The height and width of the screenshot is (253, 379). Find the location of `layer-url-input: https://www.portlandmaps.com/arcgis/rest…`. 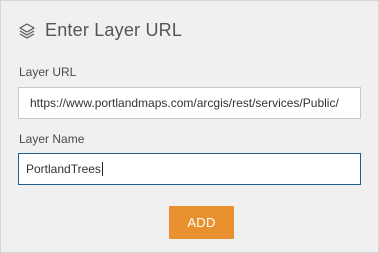

layer-url-input: https://www.portlandmaps.com/arcgis/rest… is located at coordinates (189, 103).